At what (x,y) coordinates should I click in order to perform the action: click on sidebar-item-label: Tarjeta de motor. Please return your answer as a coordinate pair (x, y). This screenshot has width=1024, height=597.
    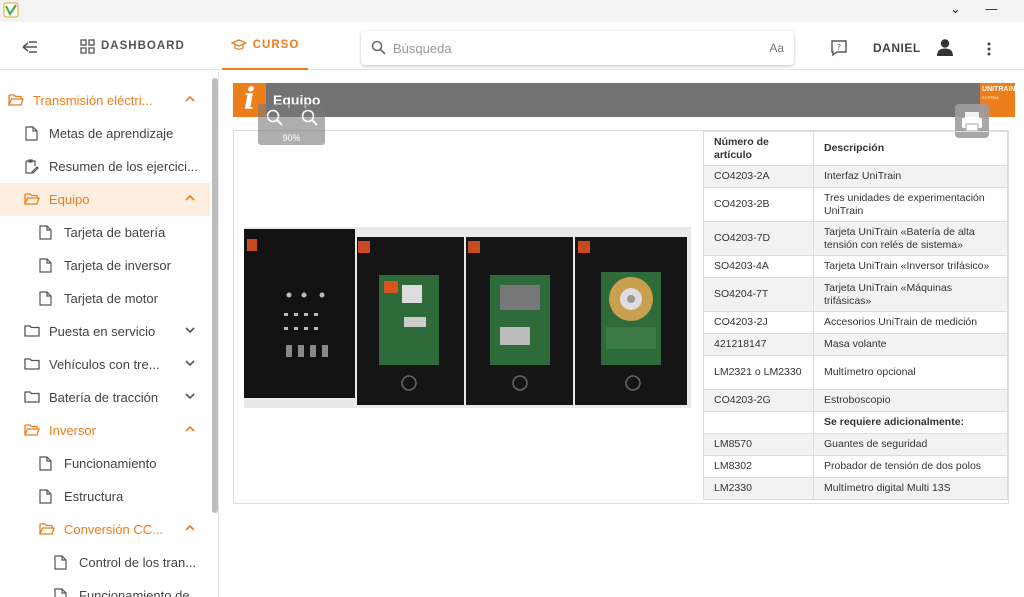
    Looking at the image, I should click on (111, 298).